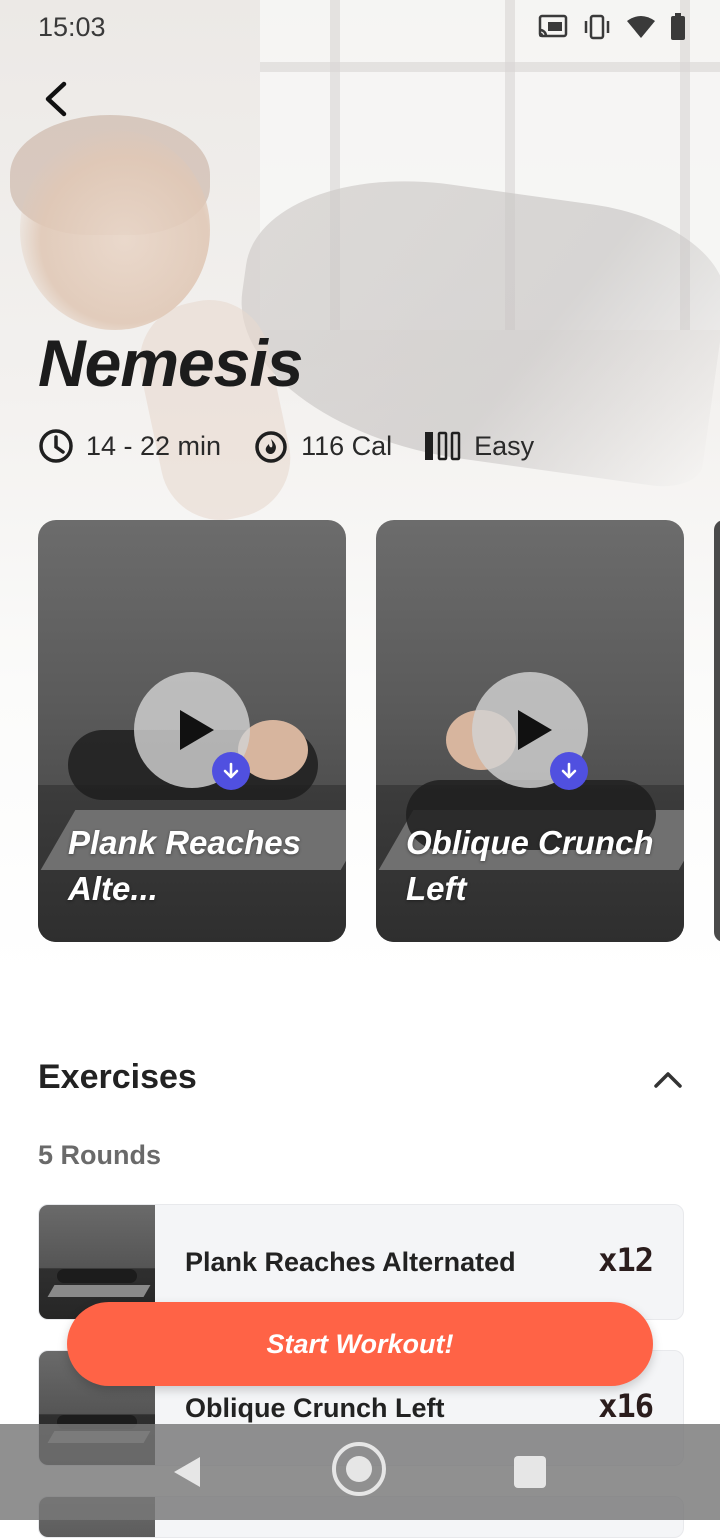 Image resolution: width=720 pixels, height=1538 pixels. I want to click on vibrate-icon, so click(597, 27).